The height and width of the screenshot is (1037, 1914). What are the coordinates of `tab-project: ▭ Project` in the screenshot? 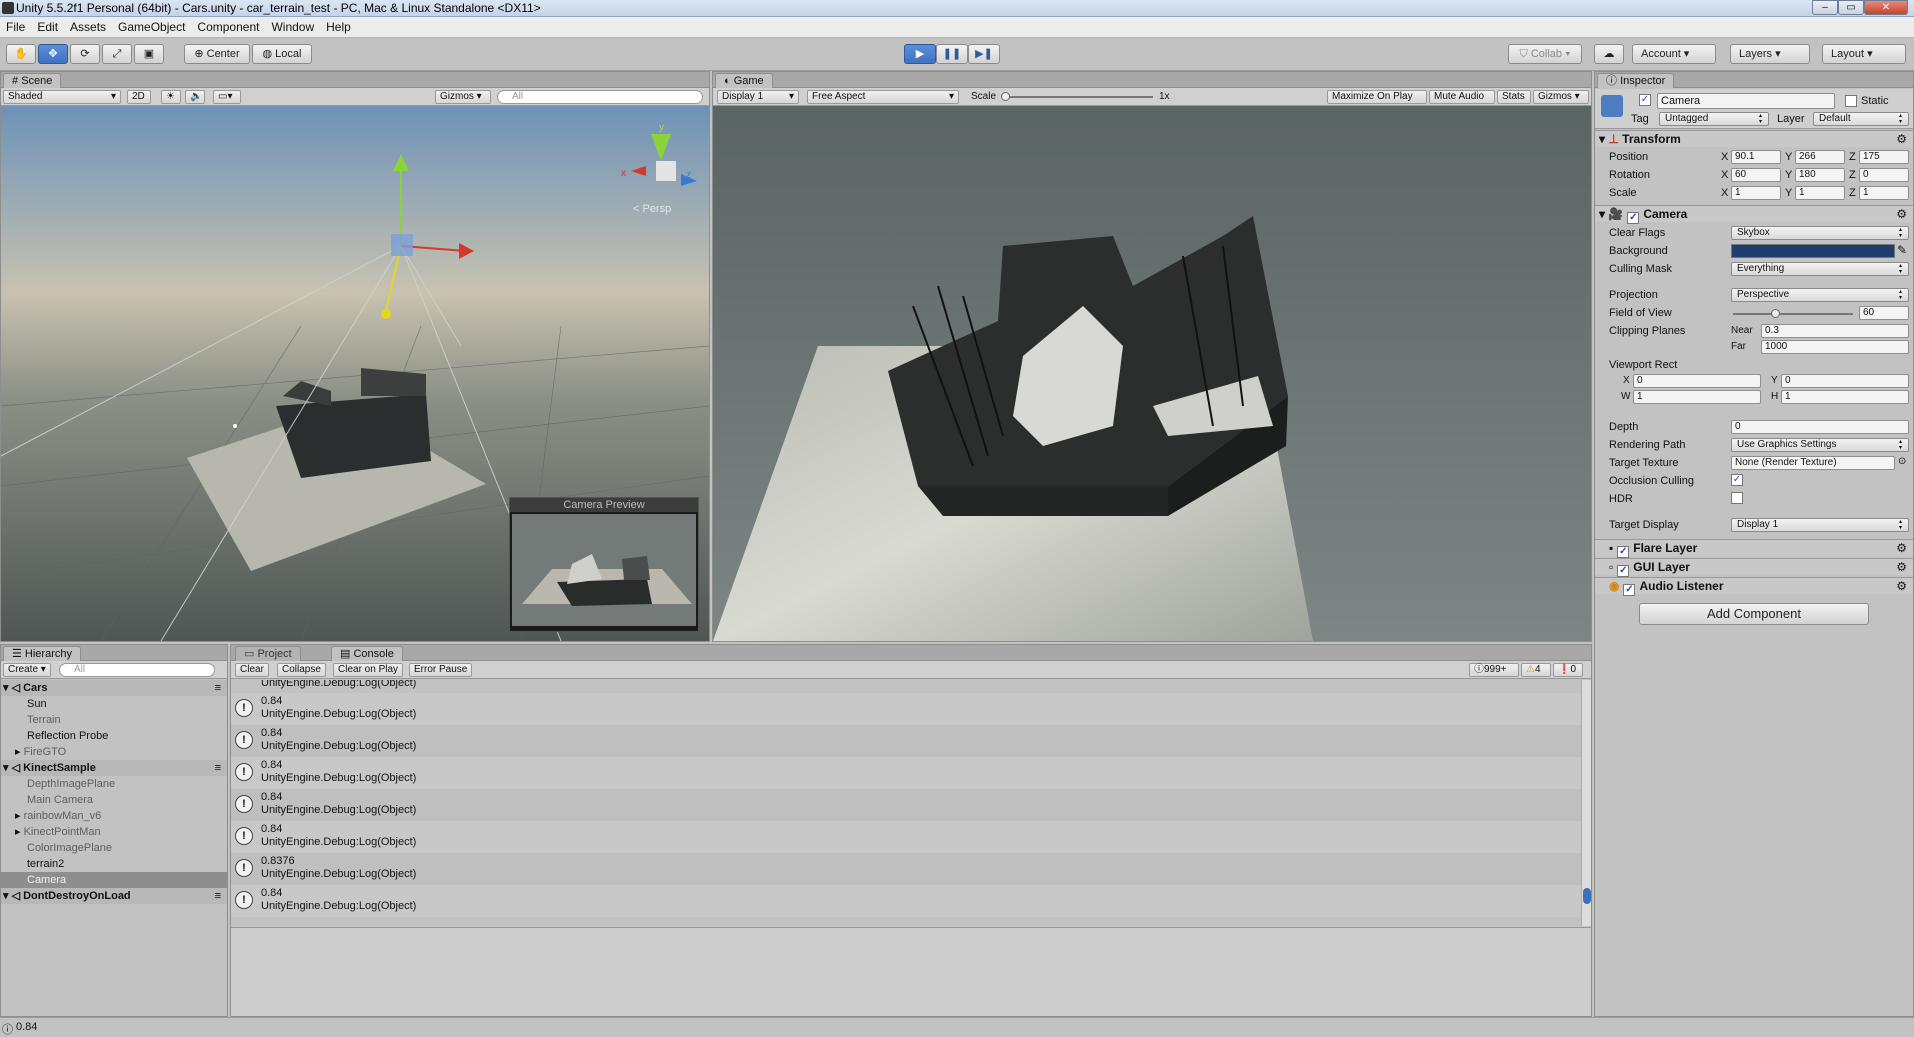 It's located at (268, 653).